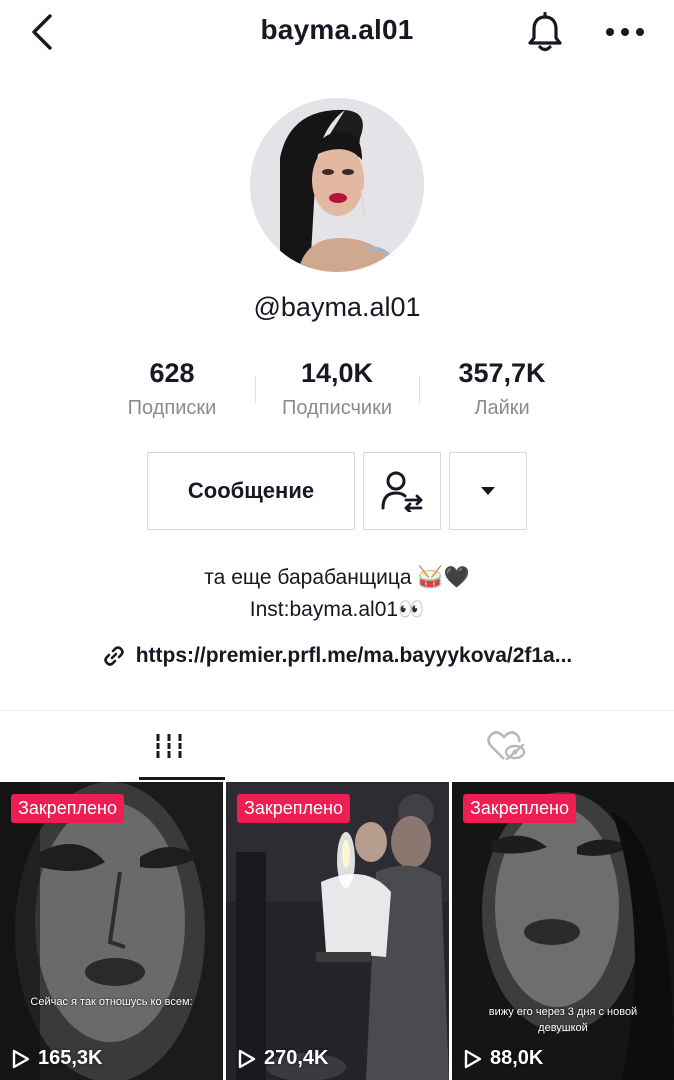 Image resolution: width=674 pixels, height=1080 pixels. I want to click on video-caption: Сейчас я так отношусь ко всем:, so click(111, 1002).